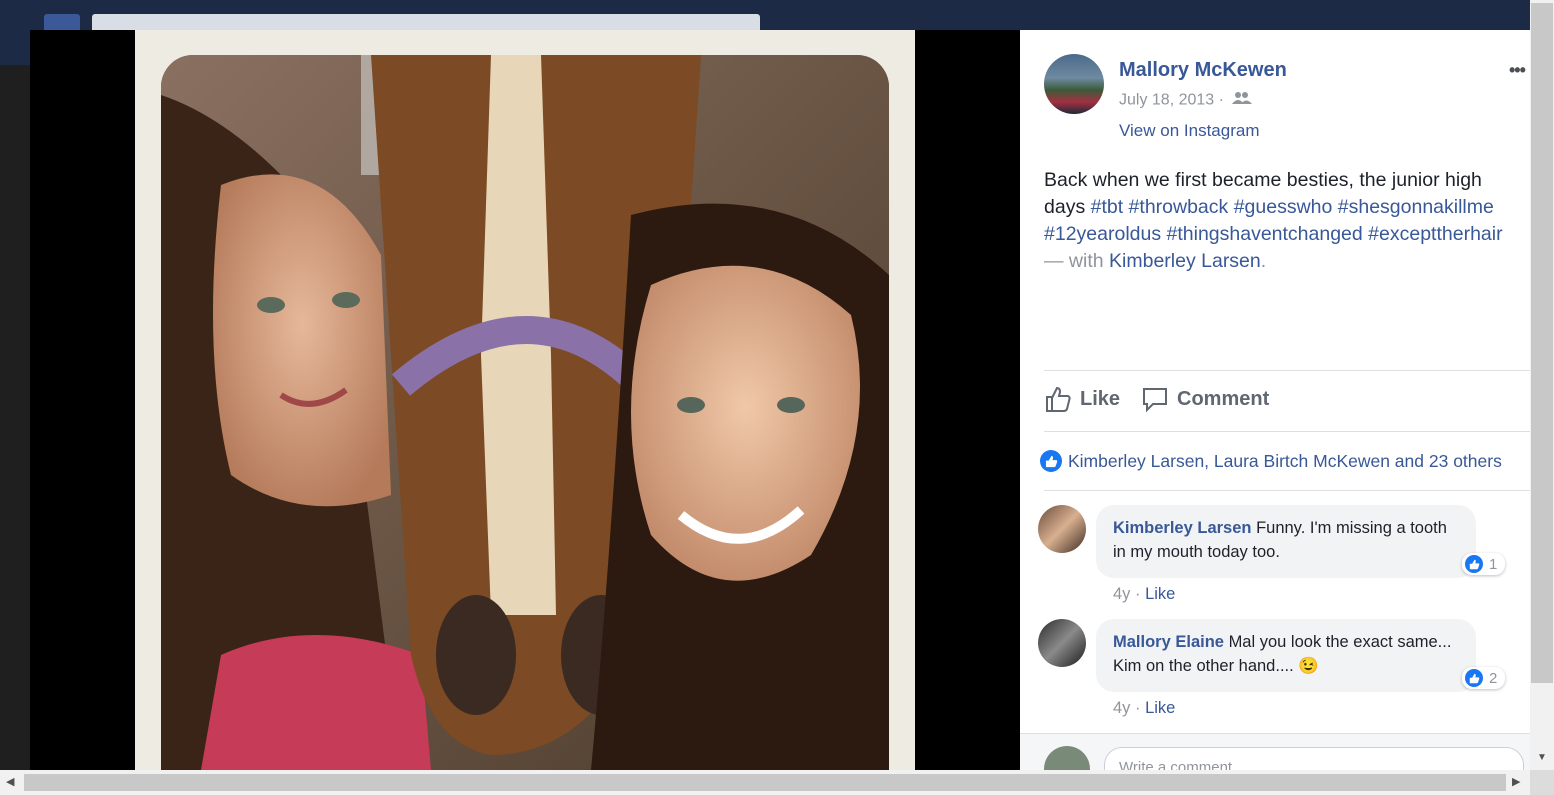 The image size is (1554, 795). Describe the element at coordinates (1067, 758) in the screenshot. I see `current-user-avatar` at that location.